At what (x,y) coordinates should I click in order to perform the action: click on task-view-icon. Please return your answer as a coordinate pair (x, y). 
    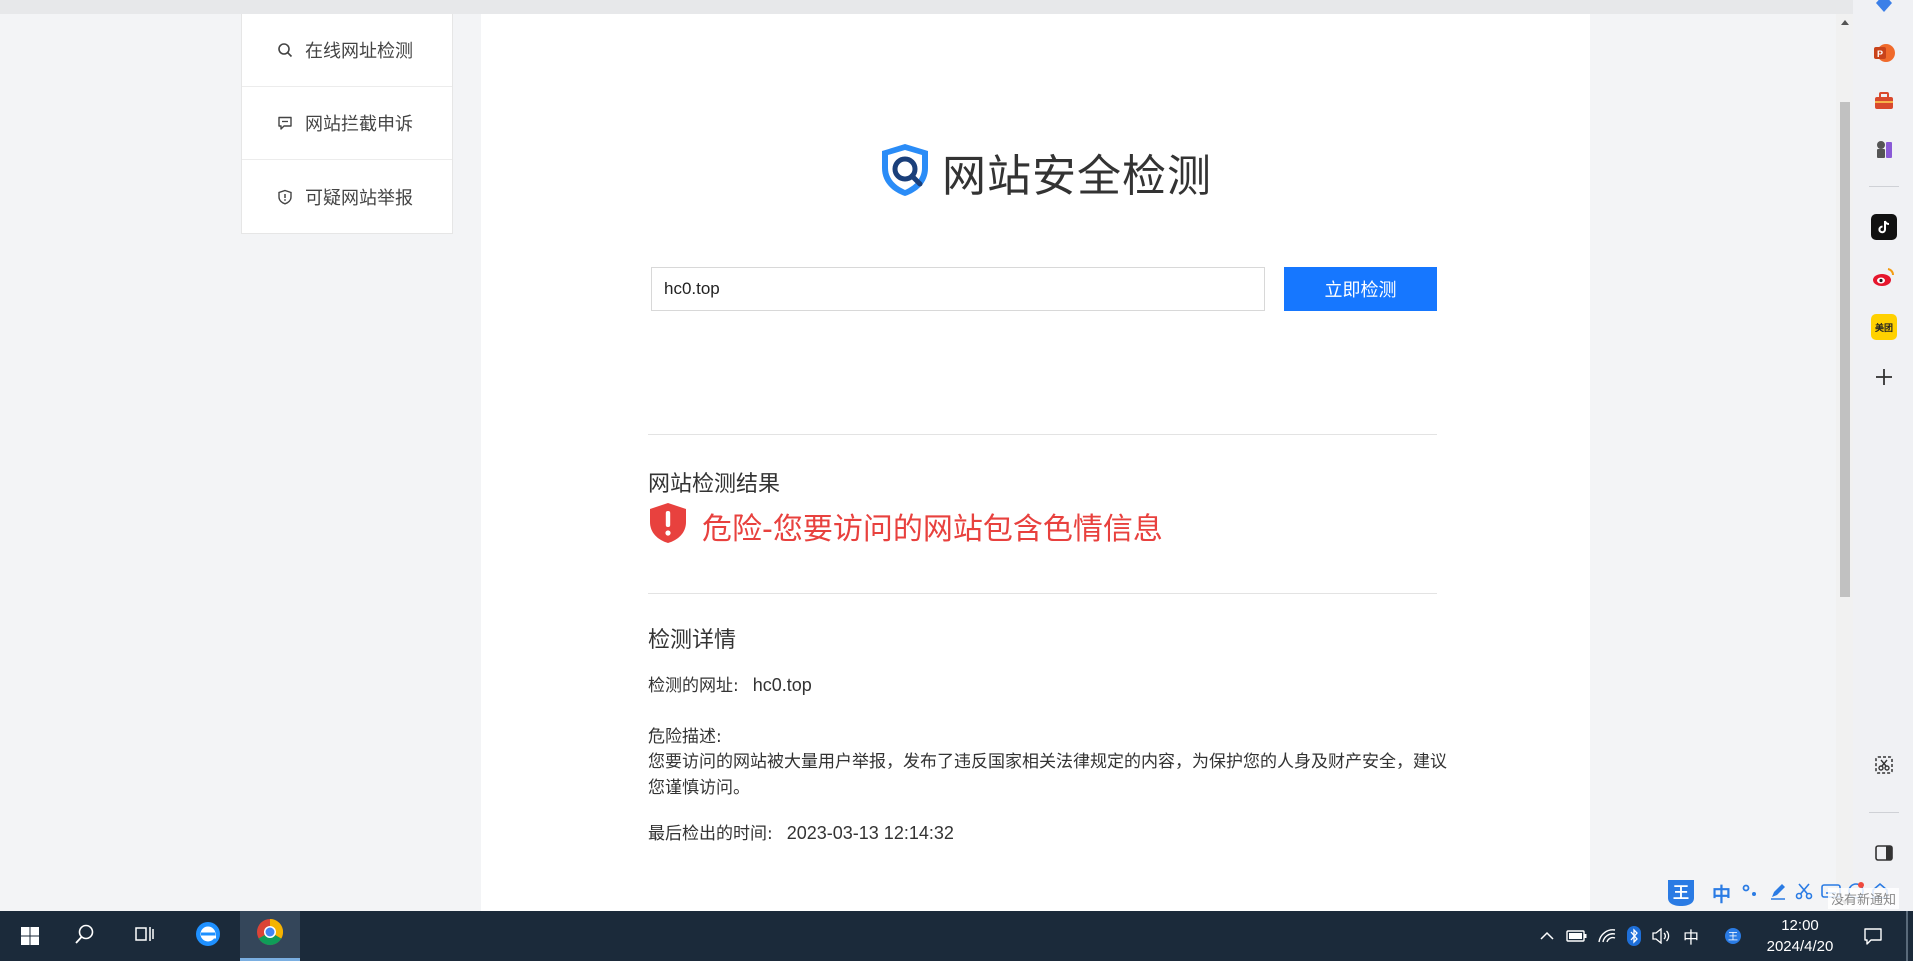
    Looking at the image, I should click on (145, 936).